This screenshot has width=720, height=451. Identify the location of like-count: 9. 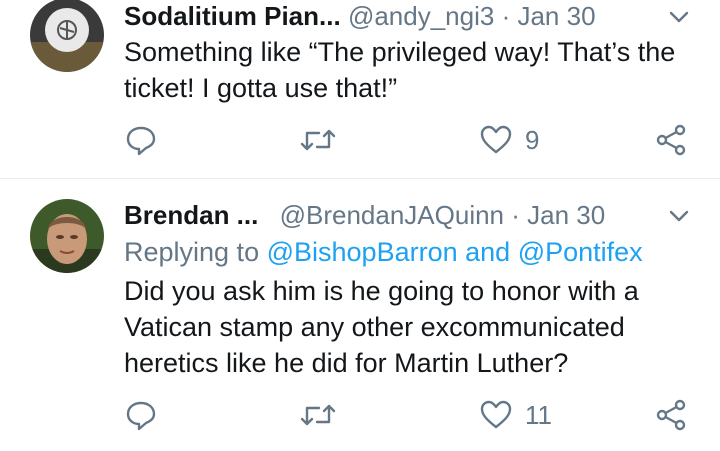
(532, 139).